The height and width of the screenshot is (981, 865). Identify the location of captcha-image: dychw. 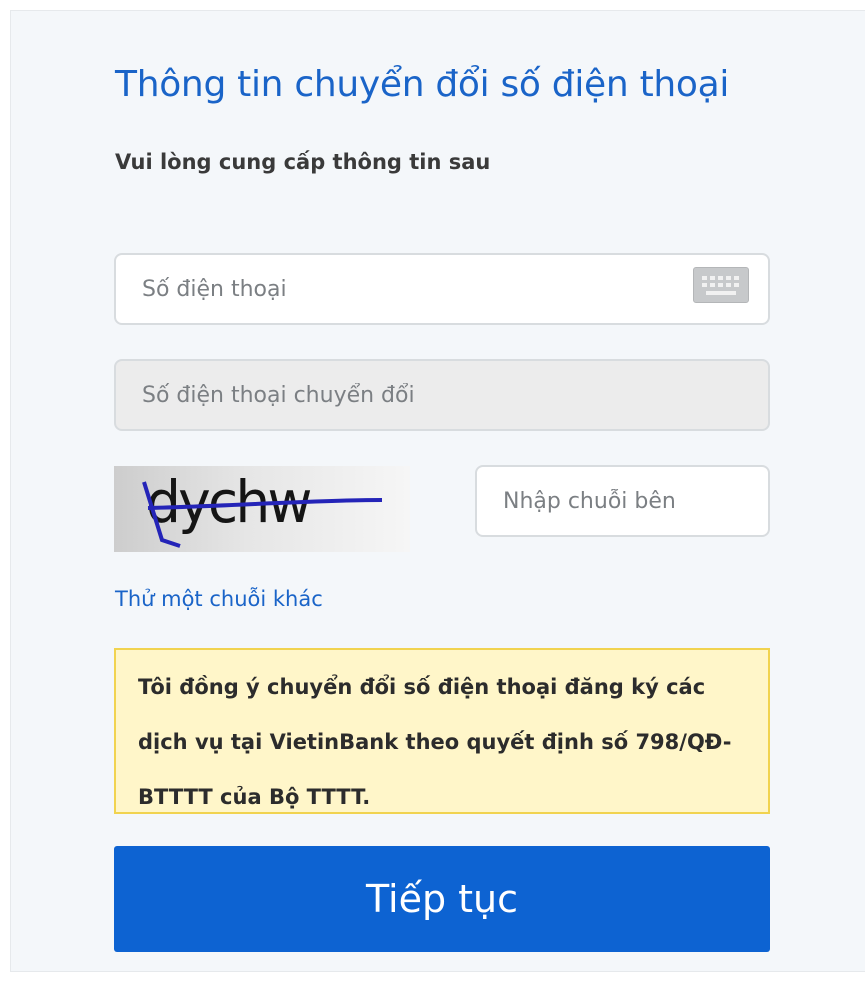
(262, 509).